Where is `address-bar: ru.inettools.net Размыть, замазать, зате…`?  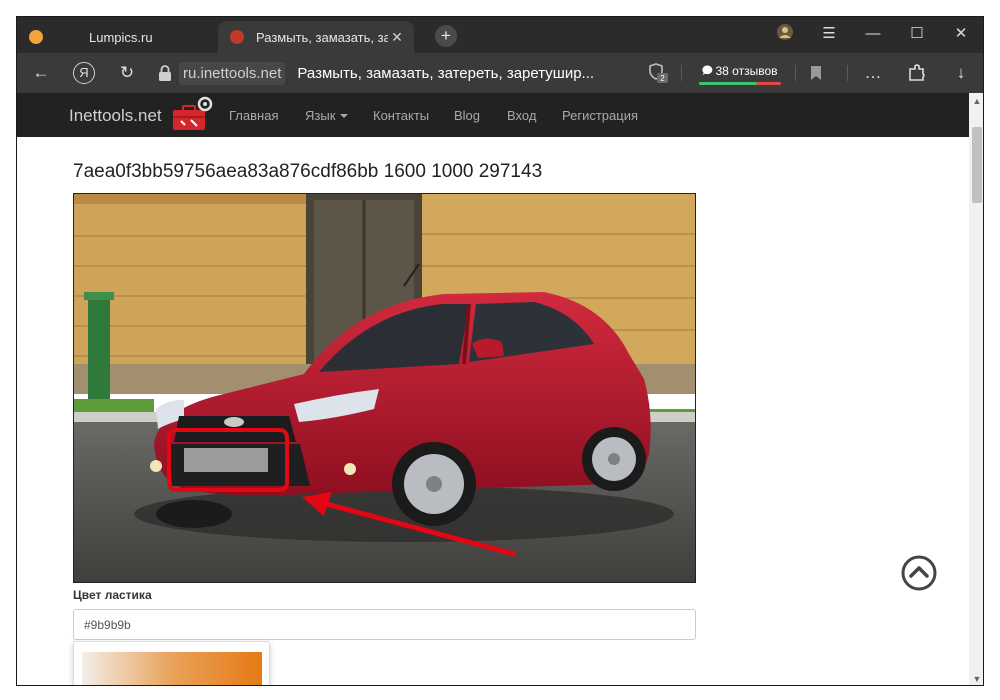 address-bar: ru.inettools.net Размыть, замазать, зате… is located at coordinates (402, 73).